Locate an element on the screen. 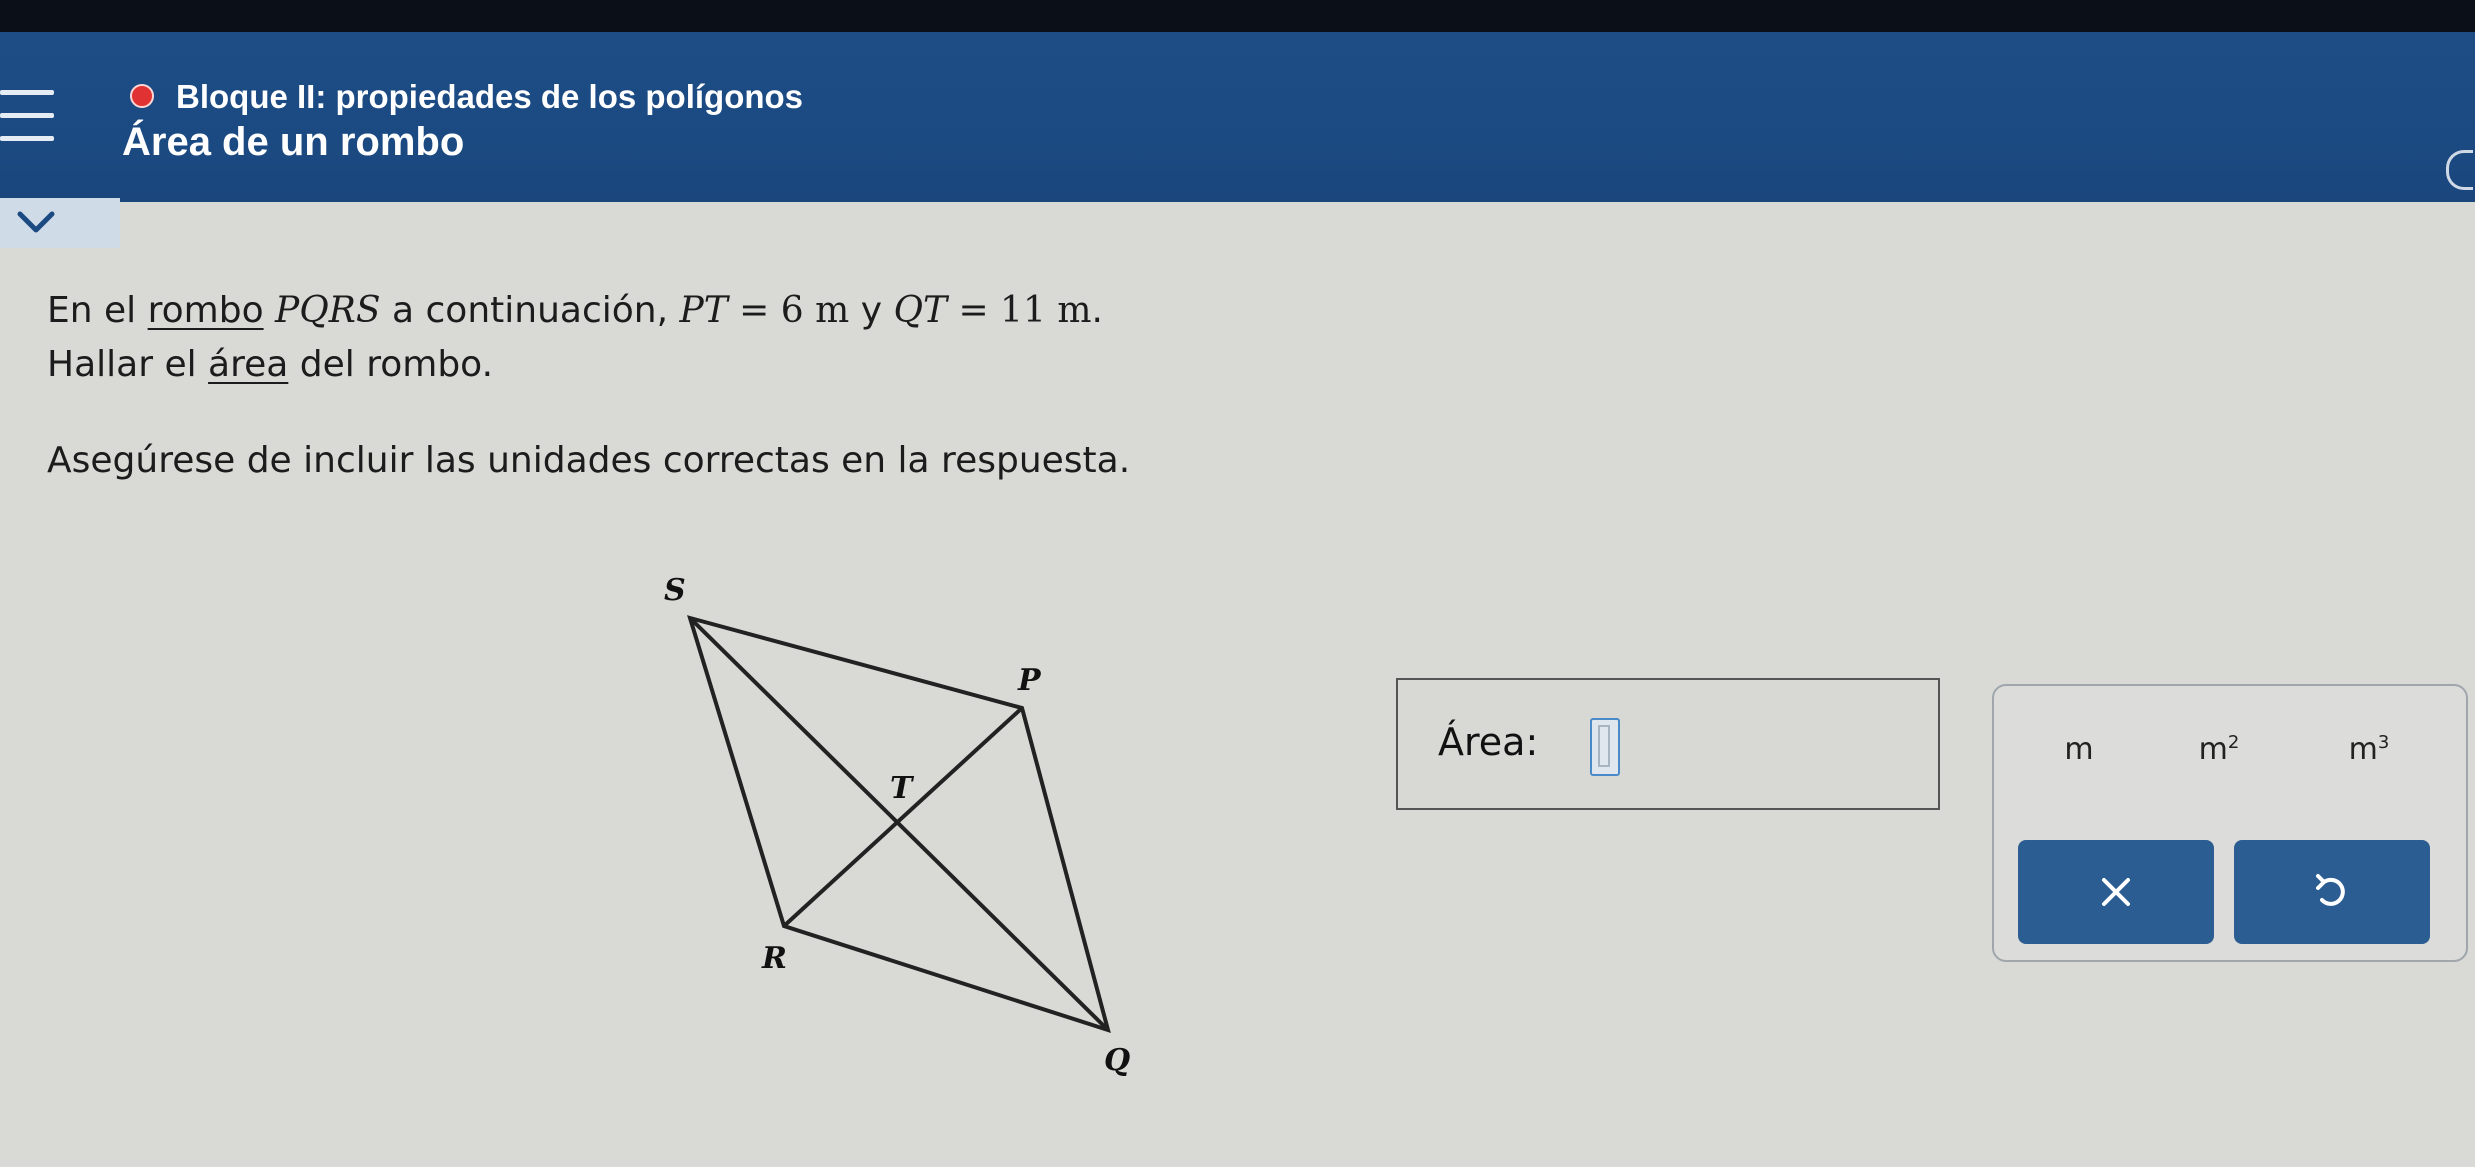 This screenshot has width=2475, height=1167. value-qt: = 11 is located at coordinates (1002, 310).